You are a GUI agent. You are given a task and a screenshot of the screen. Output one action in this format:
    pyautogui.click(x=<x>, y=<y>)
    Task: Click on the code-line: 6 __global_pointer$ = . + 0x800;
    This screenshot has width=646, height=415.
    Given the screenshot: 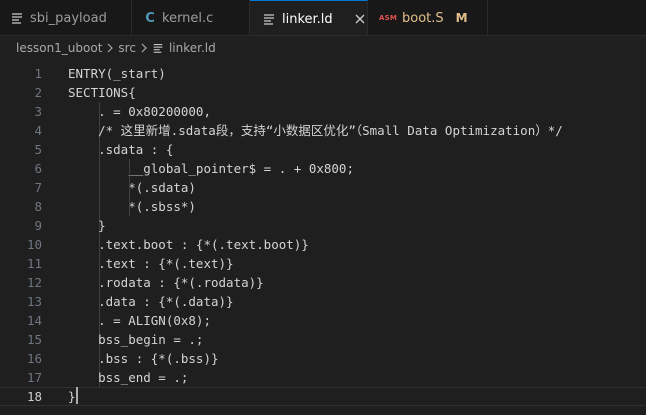 What is the action you would take?
    pyautogui.click(x=323, y=168)
    